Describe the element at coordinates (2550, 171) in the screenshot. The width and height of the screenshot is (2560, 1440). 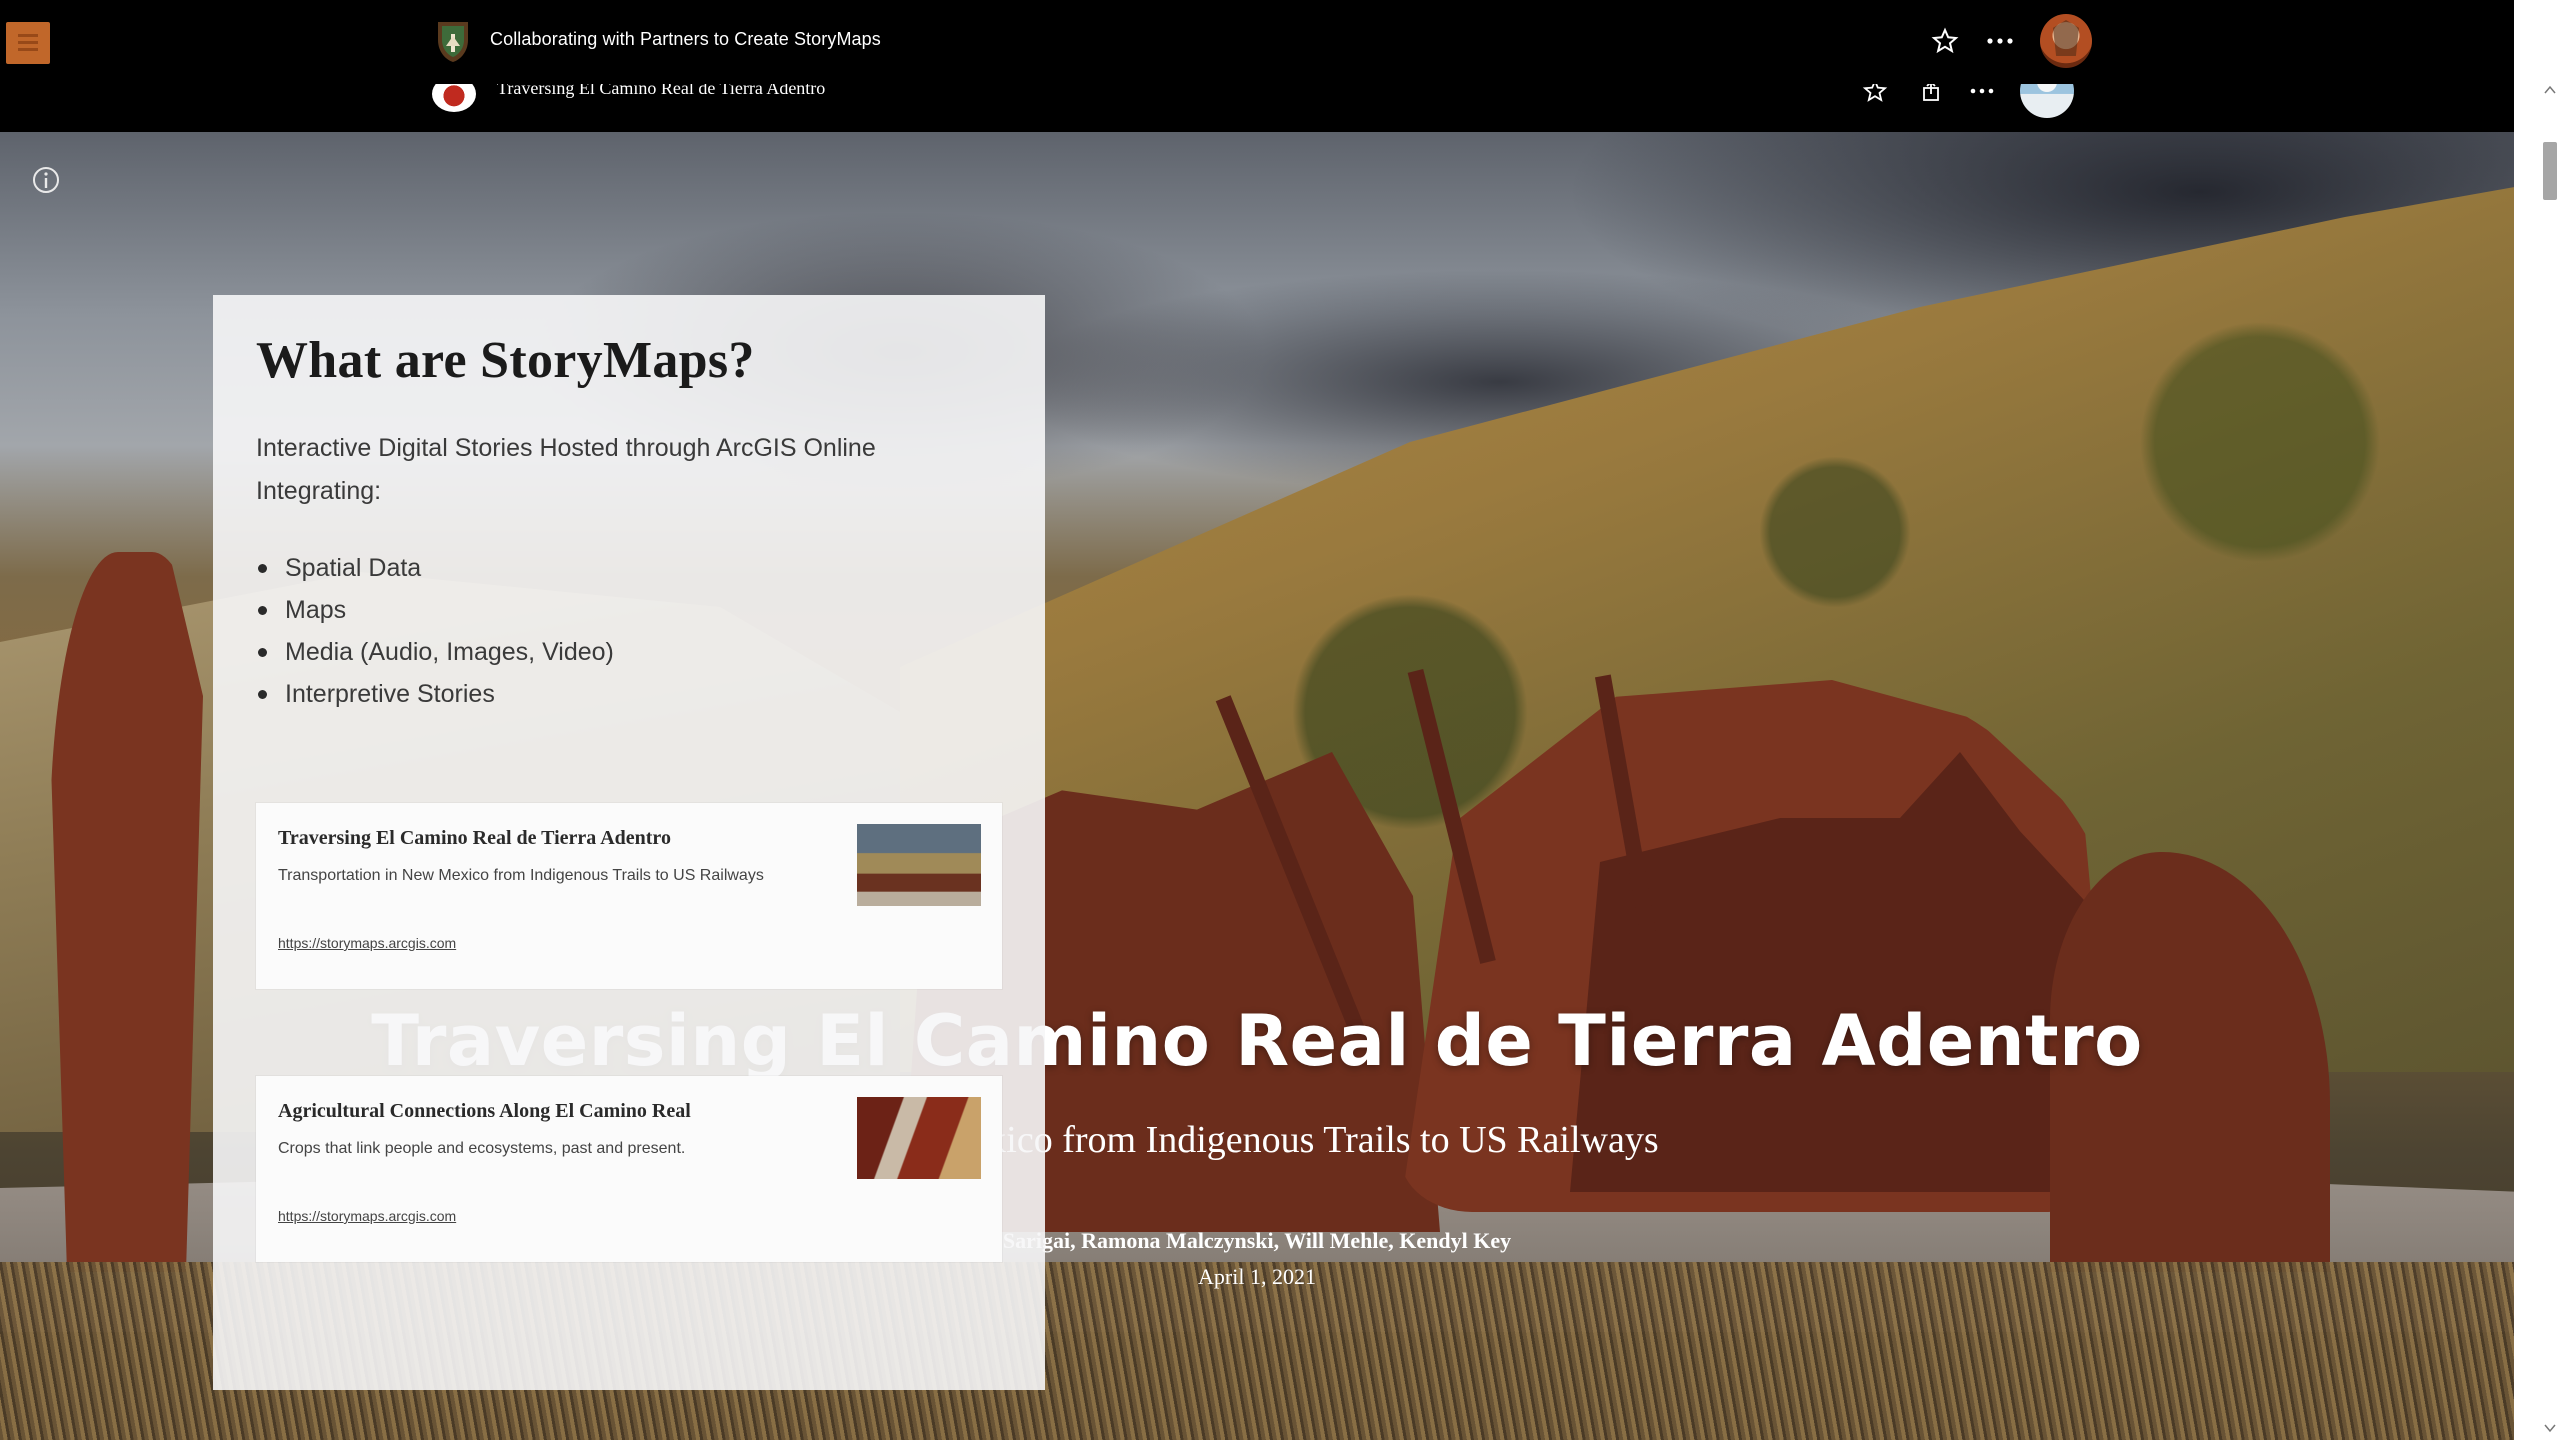
I see `scrollbar-thumb` at that location.